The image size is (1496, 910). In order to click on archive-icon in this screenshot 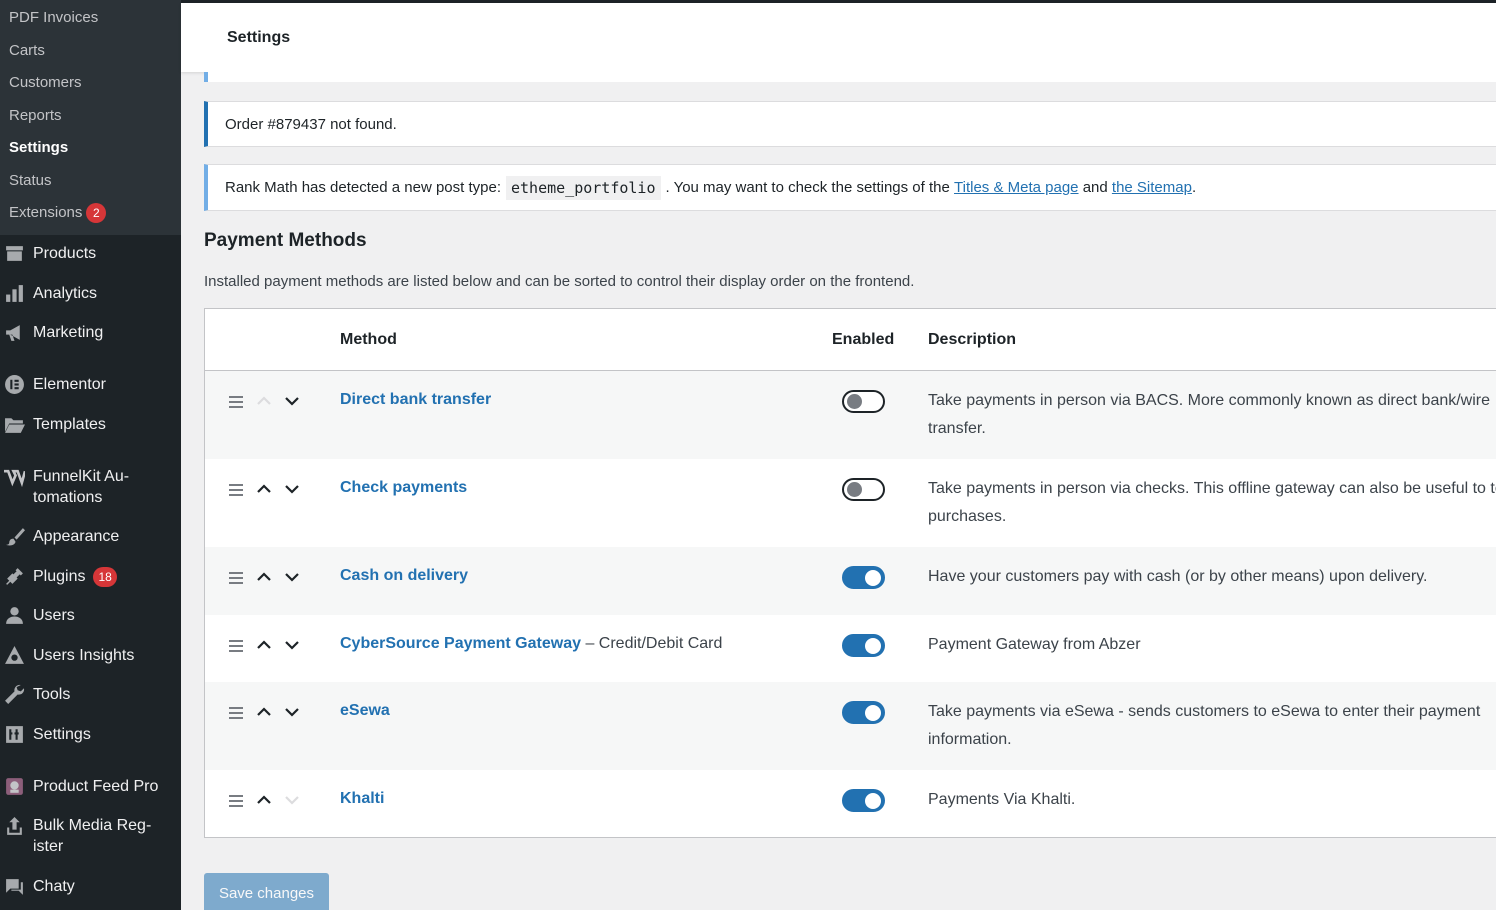, I will do `click(16, 253)`.